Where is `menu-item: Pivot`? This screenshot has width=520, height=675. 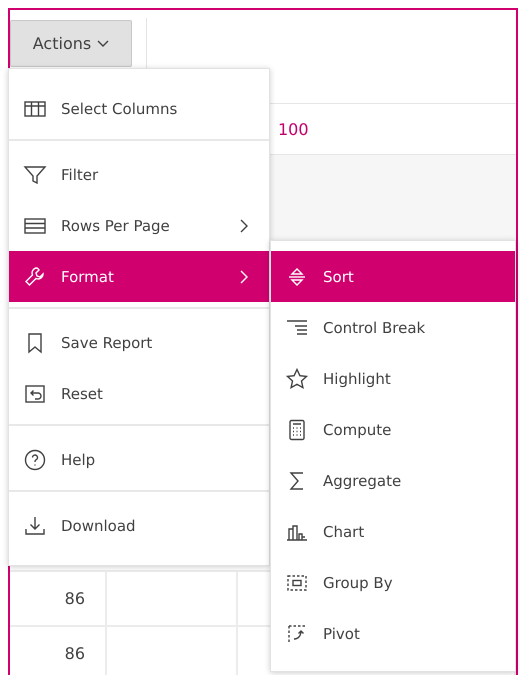 menu-item: Pivot is located at coordinates (393, 633).